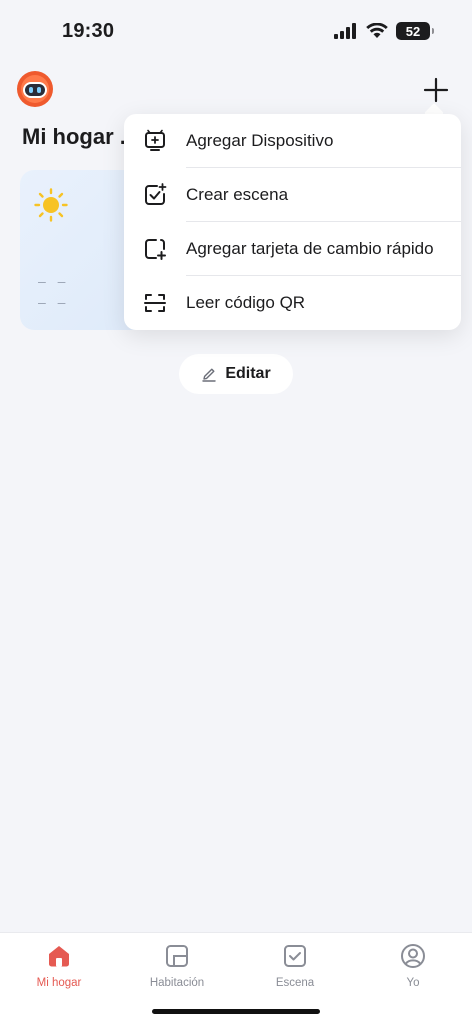 The height and width of the screenshot is (1024, 472). What do you see at coordinates (177, 969) in the screenshot?
I see `tab-habitacion: Habitación` at bounding box center [177, 969].